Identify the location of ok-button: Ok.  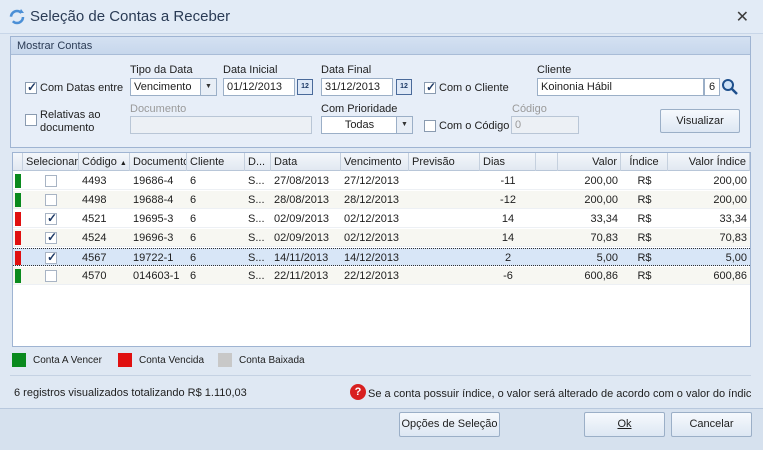
(624, 424).